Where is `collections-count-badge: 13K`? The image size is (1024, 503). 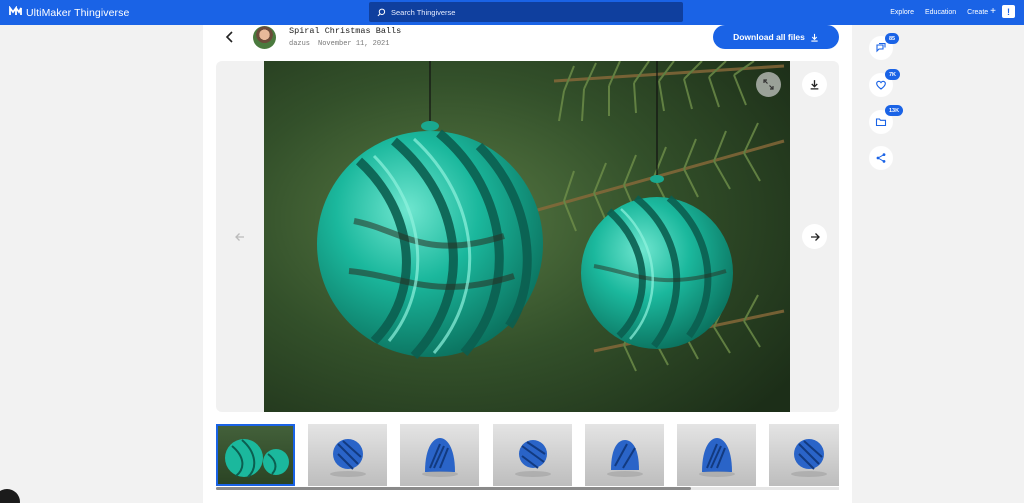
collections-count-badge: 13K is located at coordinates (894, 110).